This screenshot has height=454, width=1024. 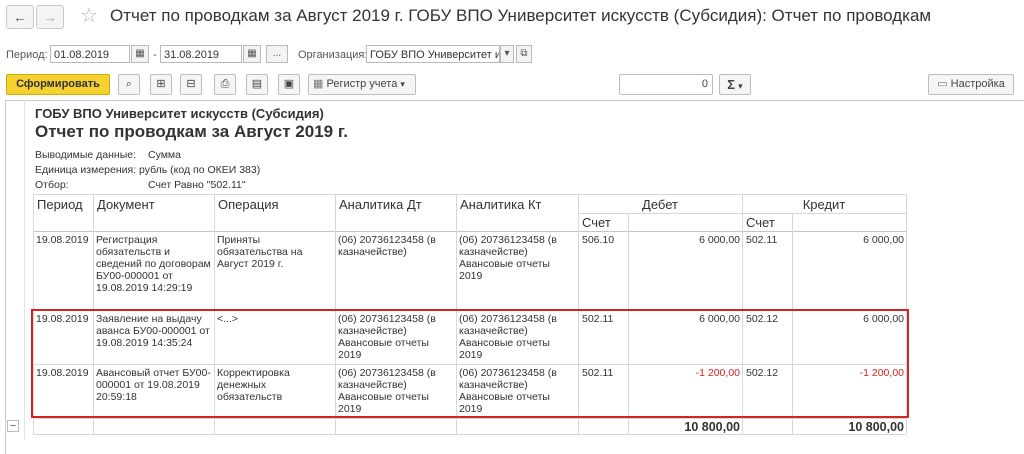 I want to click on sum-menu-button: Σ ▾, so click(x=735, y=84).